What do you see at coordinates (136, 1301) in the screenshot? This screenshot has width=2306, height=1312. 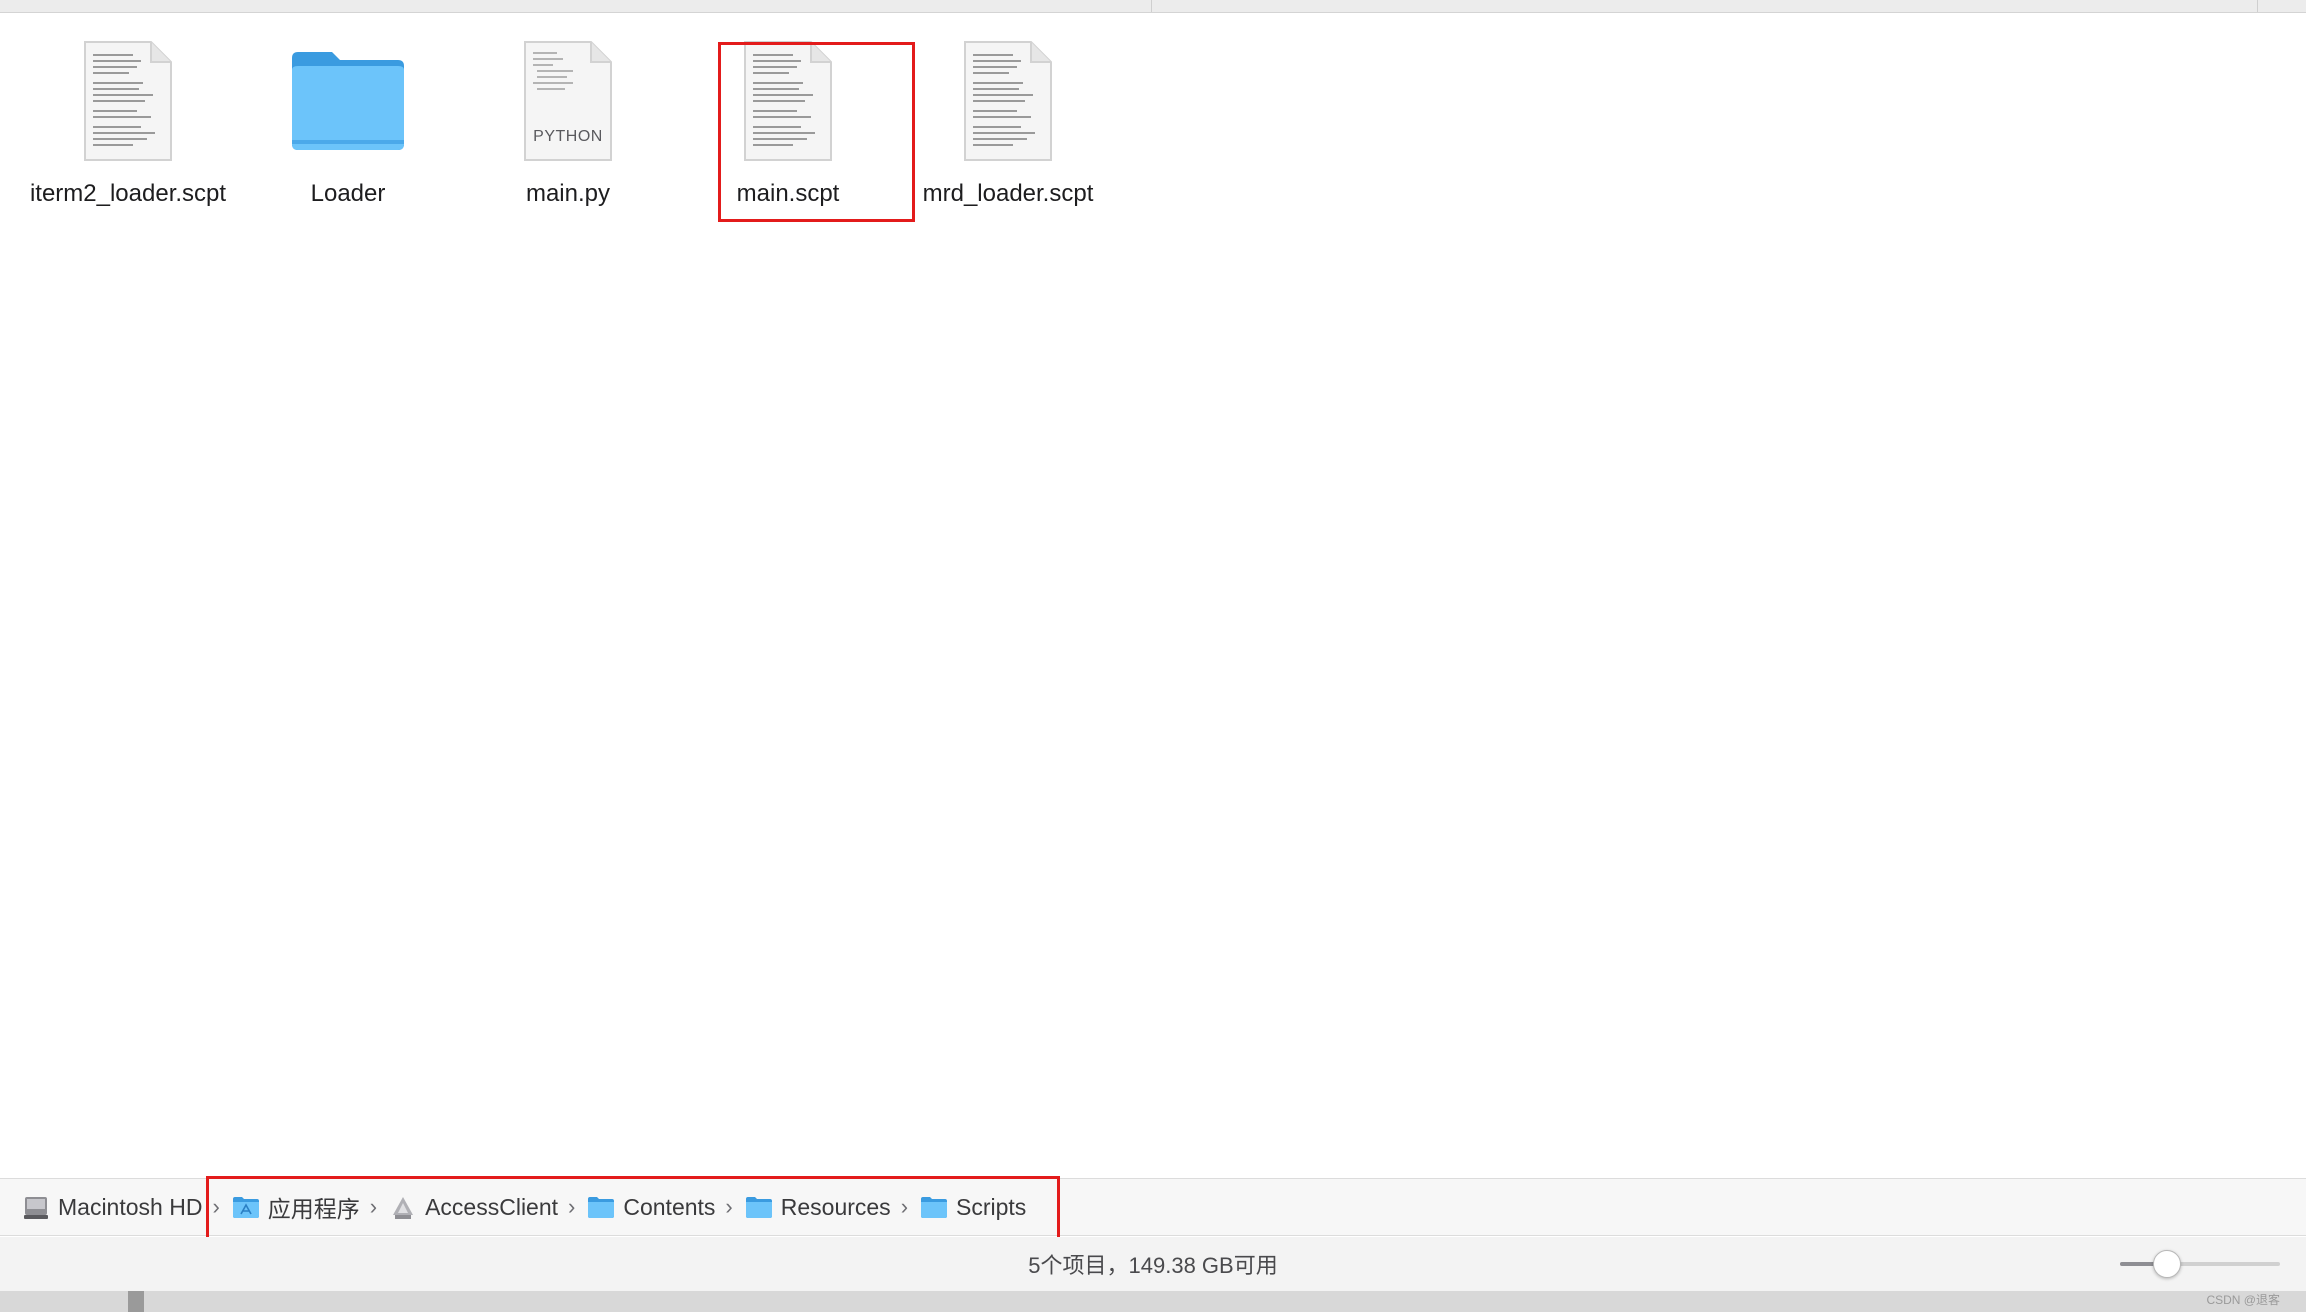 I see `scroll-segment` at bounding box center [136, 1301].